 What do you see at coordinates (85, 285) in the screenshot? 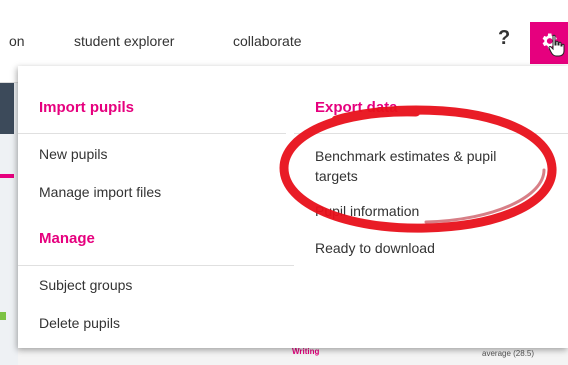
I see `menu-item-subject-groups: Subject groups` at bounding box center [85, 285].